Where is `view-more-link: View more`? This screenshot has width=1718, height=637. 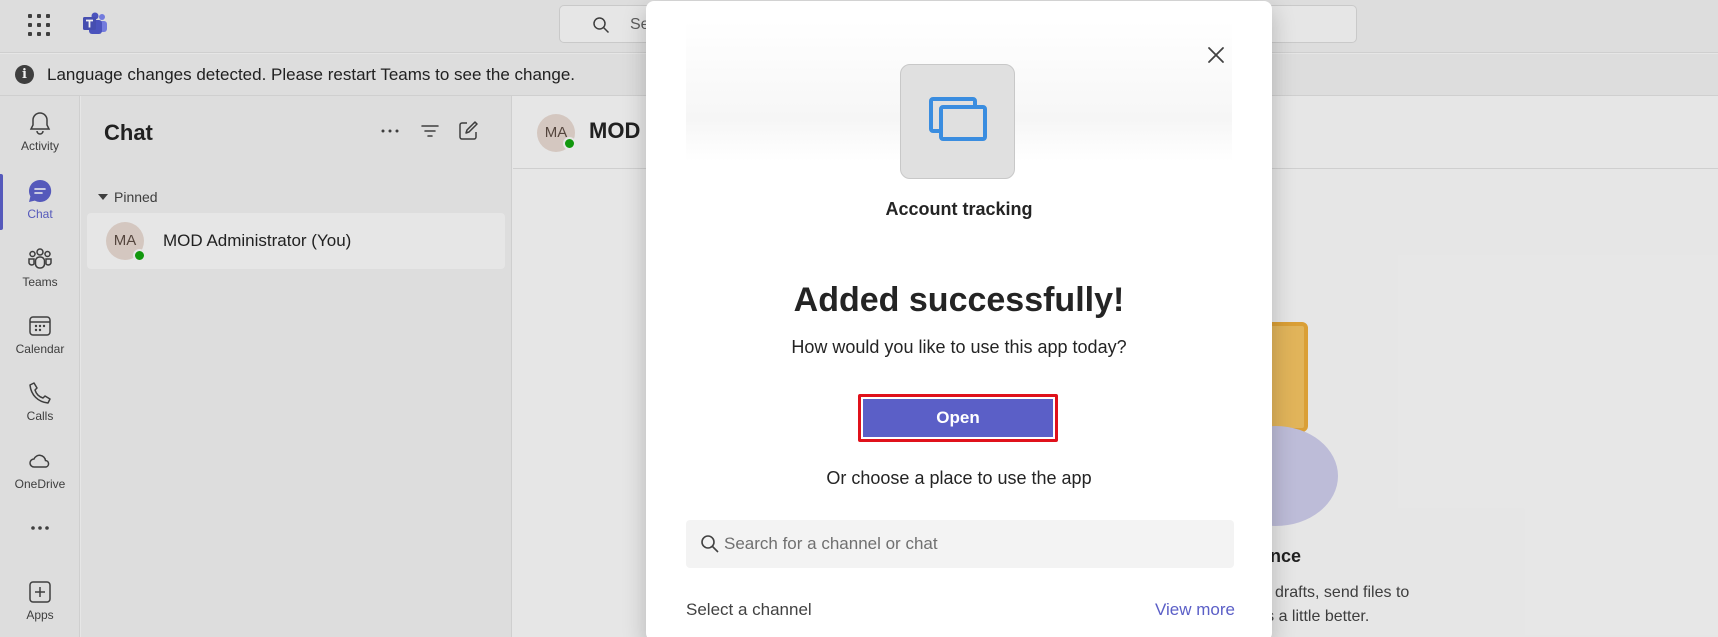 view-more-link: View more is located at coordinates (1195, 610).